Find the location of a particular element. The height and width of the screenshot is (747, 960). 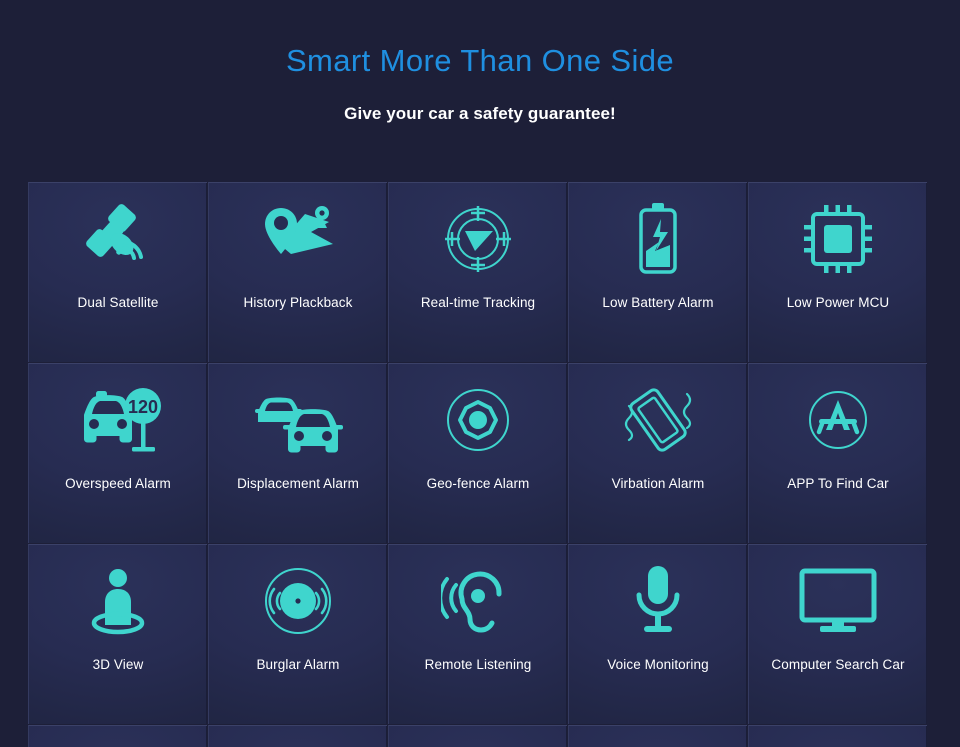

feature-card-displacement-alarm: Displacement Alarm is located at coordinates (297, 453).